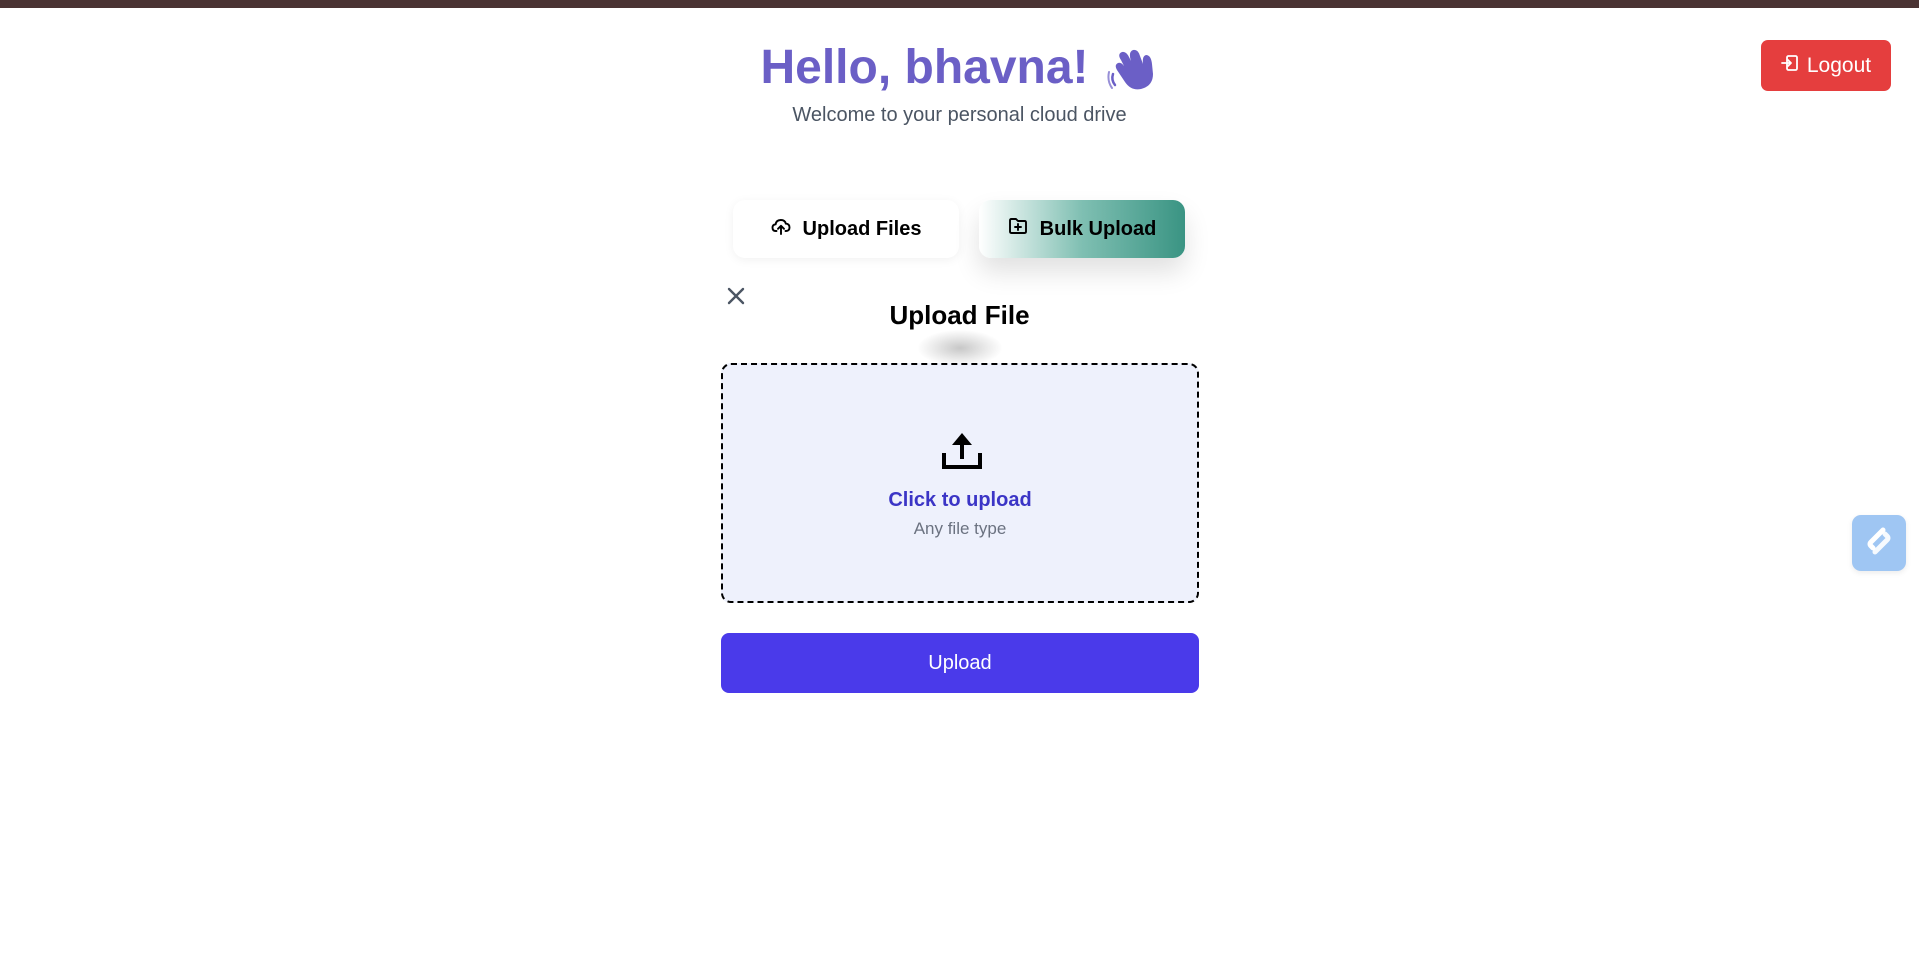  I want to click on tab-bulk-upload: Bulk Upload, so click(1082, 229).